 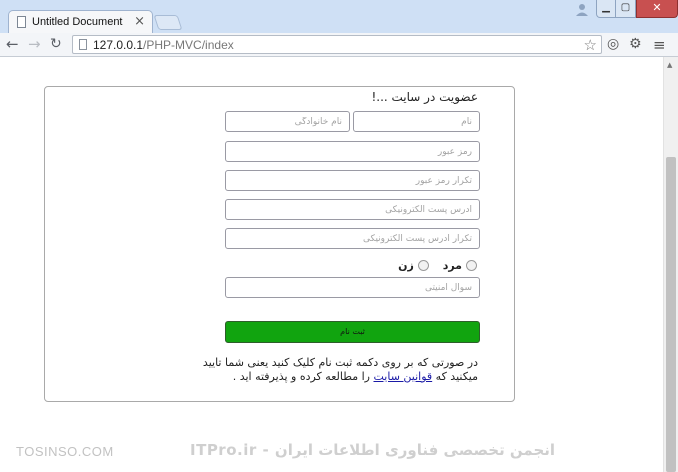 What do you see at coordinates (424, 97) in the screenshot?
I see `form-title: عضویت در سایت ...!` at bounding box center [424, 97].